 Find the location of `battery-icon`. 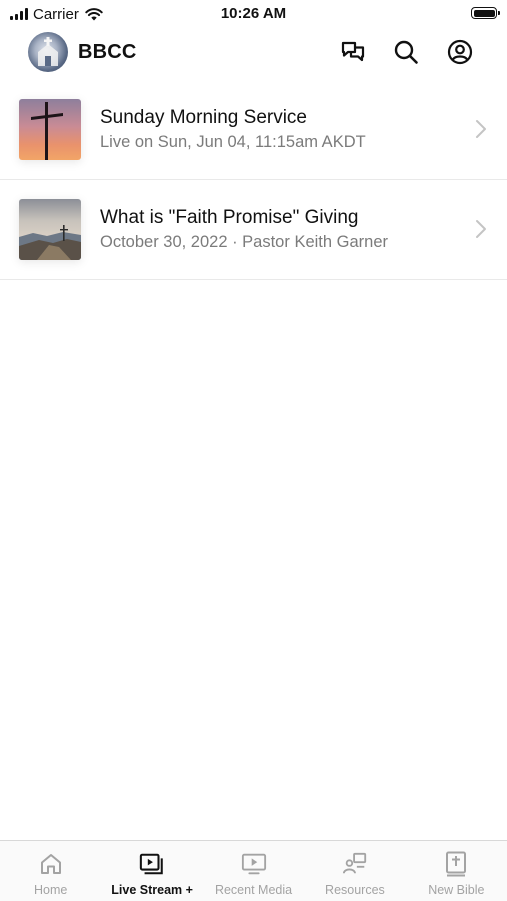

battery-icon is located at coordinates (485, 13).